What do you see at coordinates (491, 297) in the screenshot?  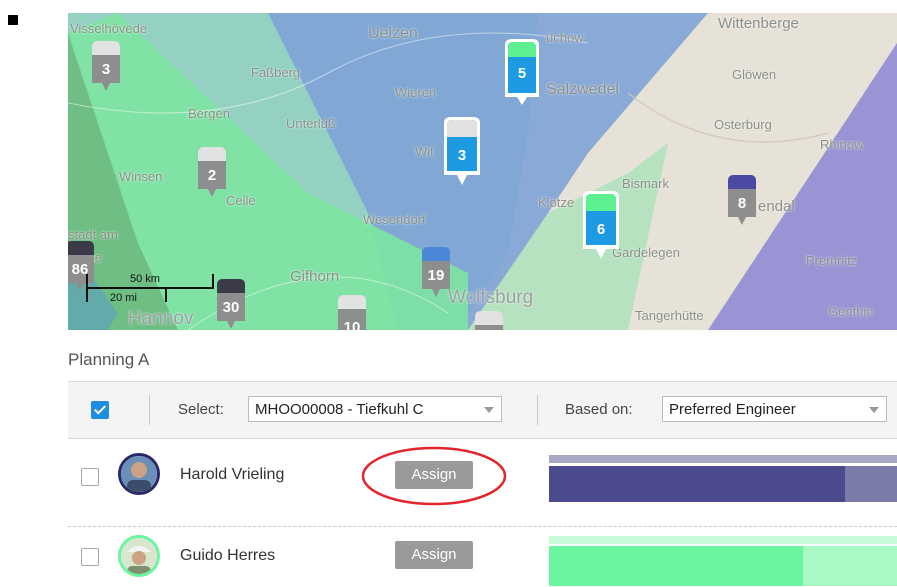 I see `map-label: Wolfsburg` at bounding box center [491, 297].